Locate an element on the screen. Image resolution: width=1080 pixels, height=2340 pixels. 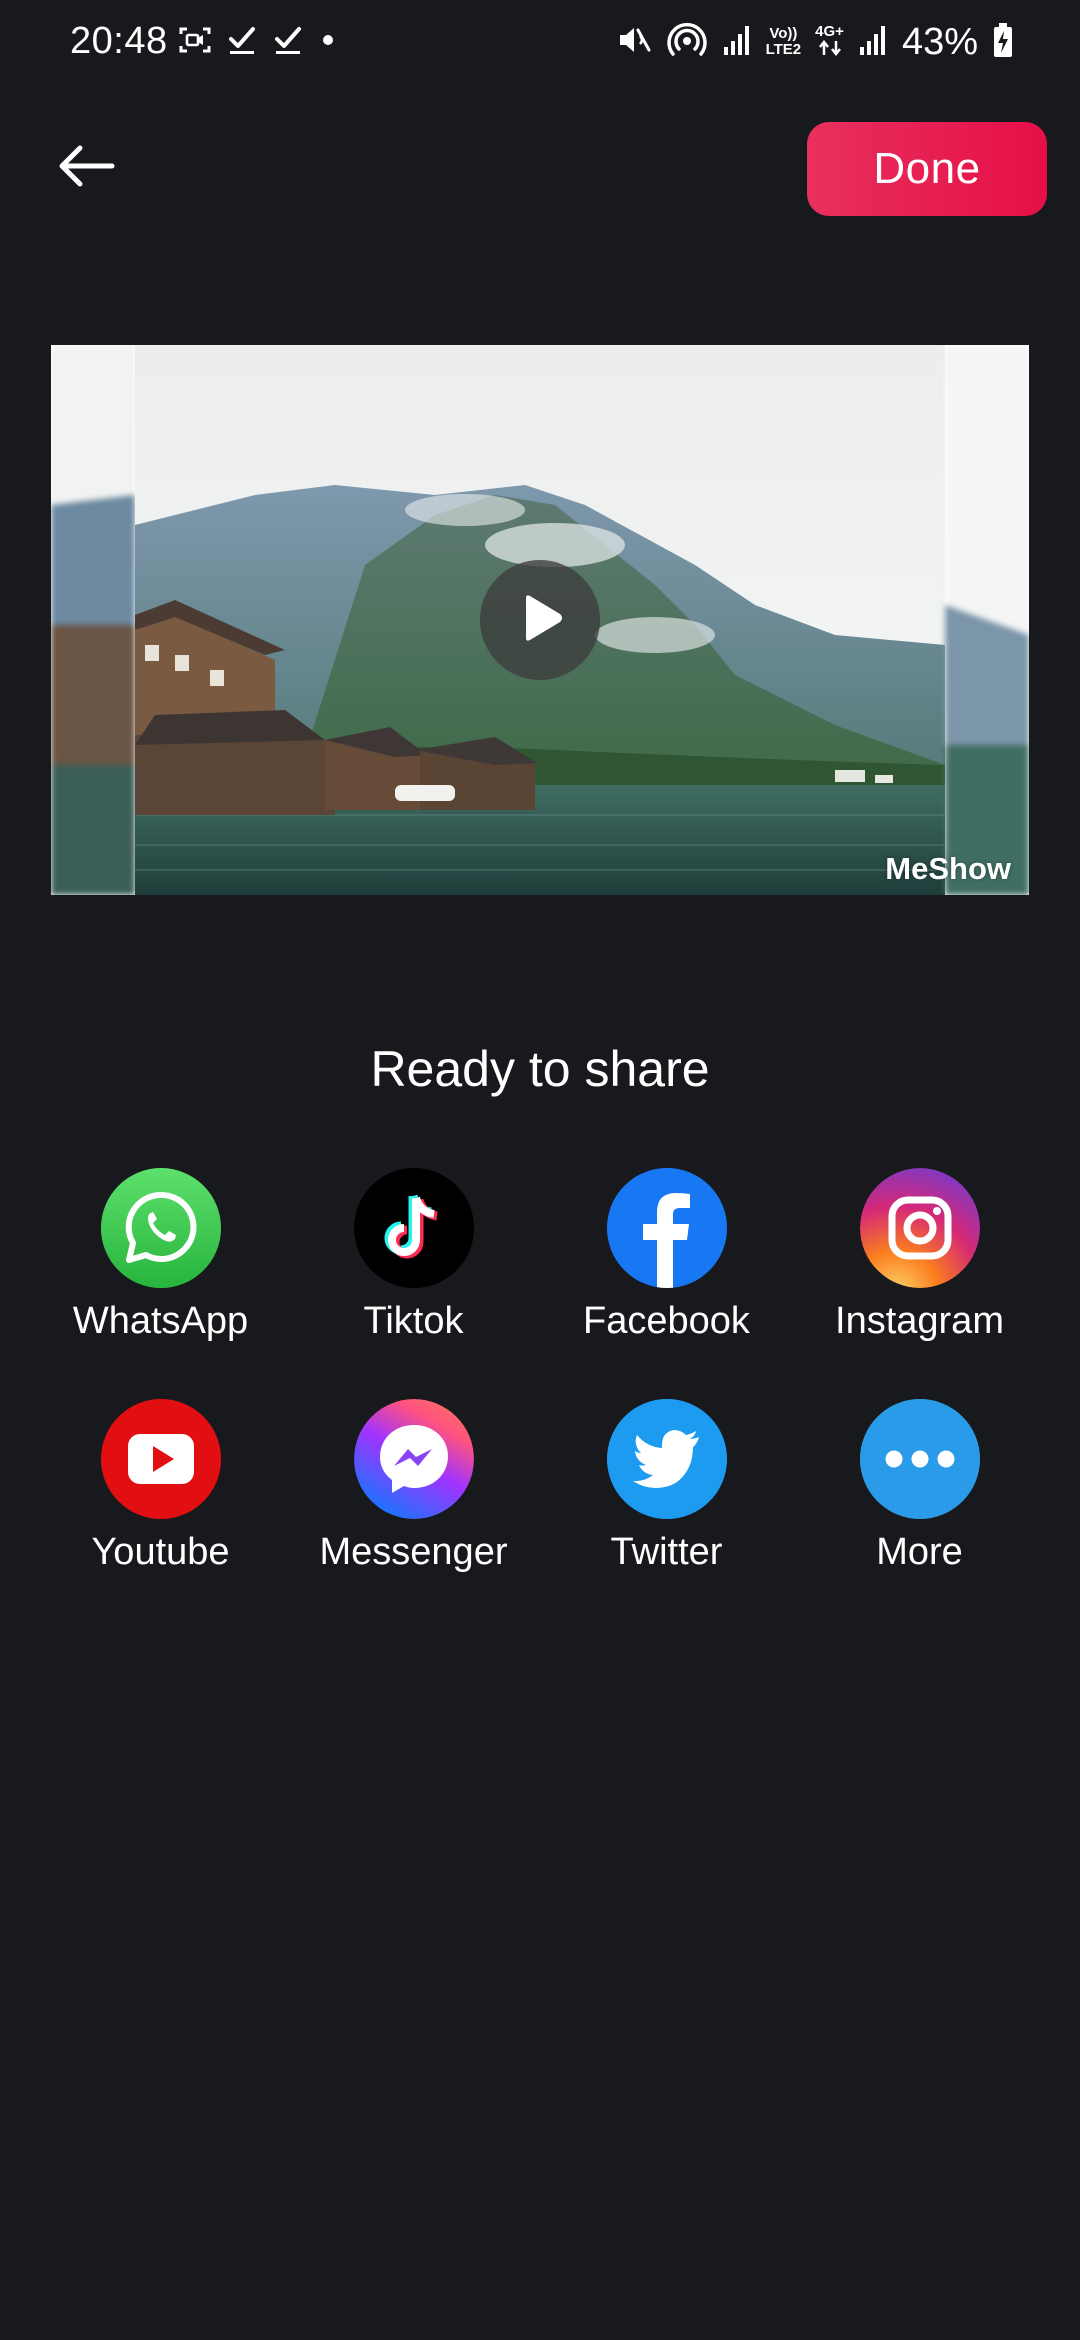
messenger-icon is located at coordinates (413, 1459).